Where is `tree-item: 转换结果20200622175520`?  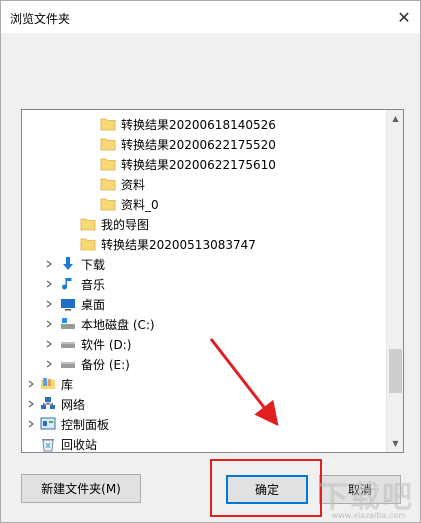 tree-item: 转换结果20200622175520 is located at coordinates (204, 144).